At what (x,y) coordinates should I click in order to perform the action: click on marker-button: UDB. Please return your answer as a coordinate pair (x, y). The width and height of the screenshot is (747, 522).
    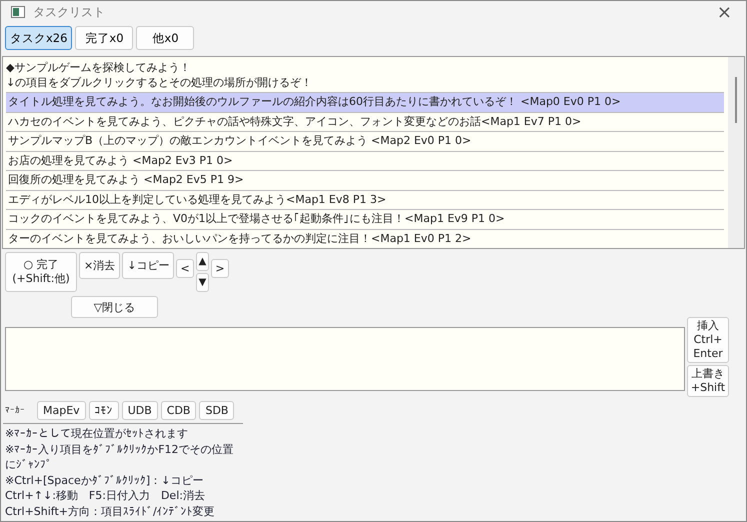
    Looking at the image, I should click on (140, 410).